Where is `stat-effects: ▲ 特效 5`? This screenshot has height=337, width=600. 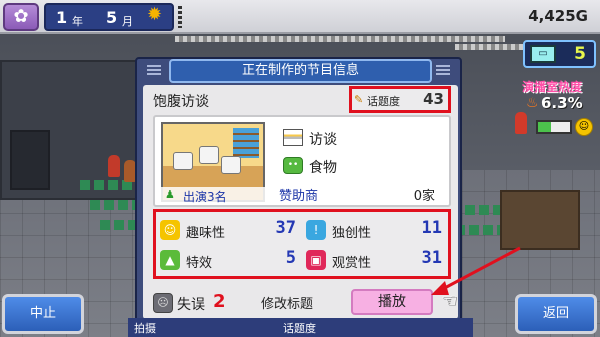 stat-effects: ▲ 特效 5 is located at coordinates (230, 262).